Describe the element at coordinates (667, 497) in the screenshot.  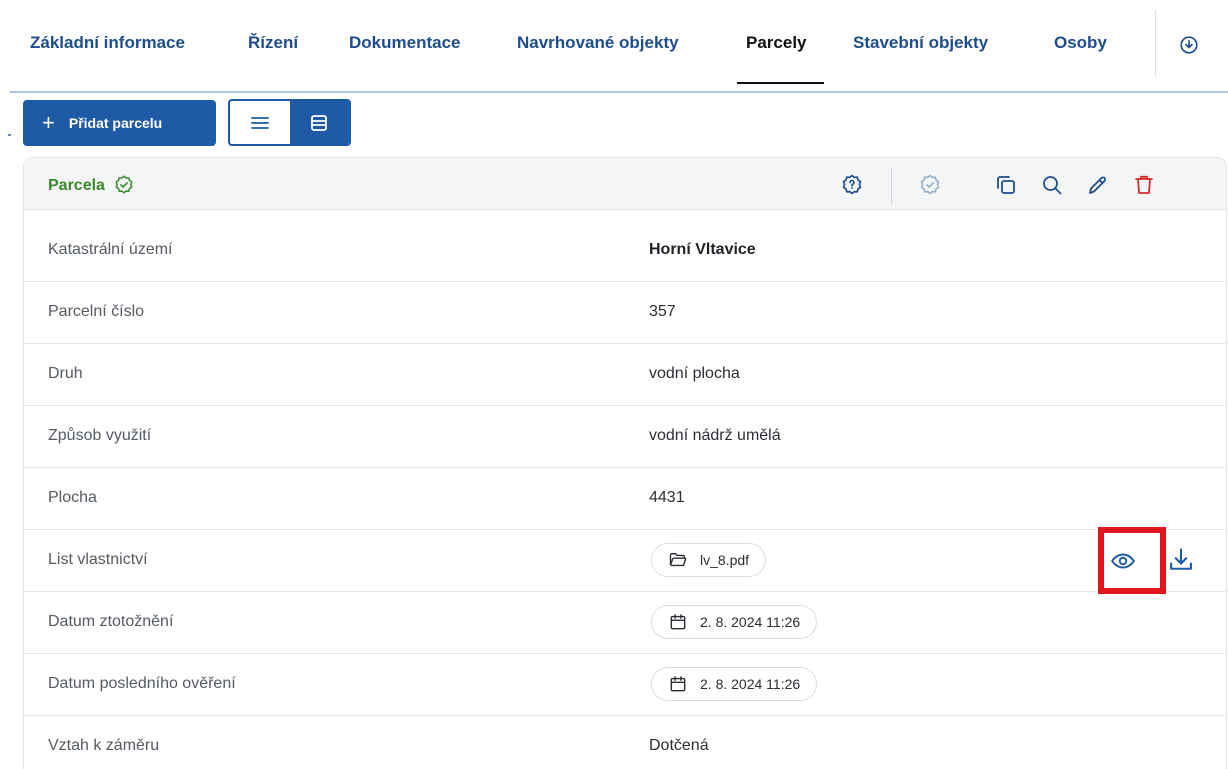
I see `row-value: 4431` at that location.